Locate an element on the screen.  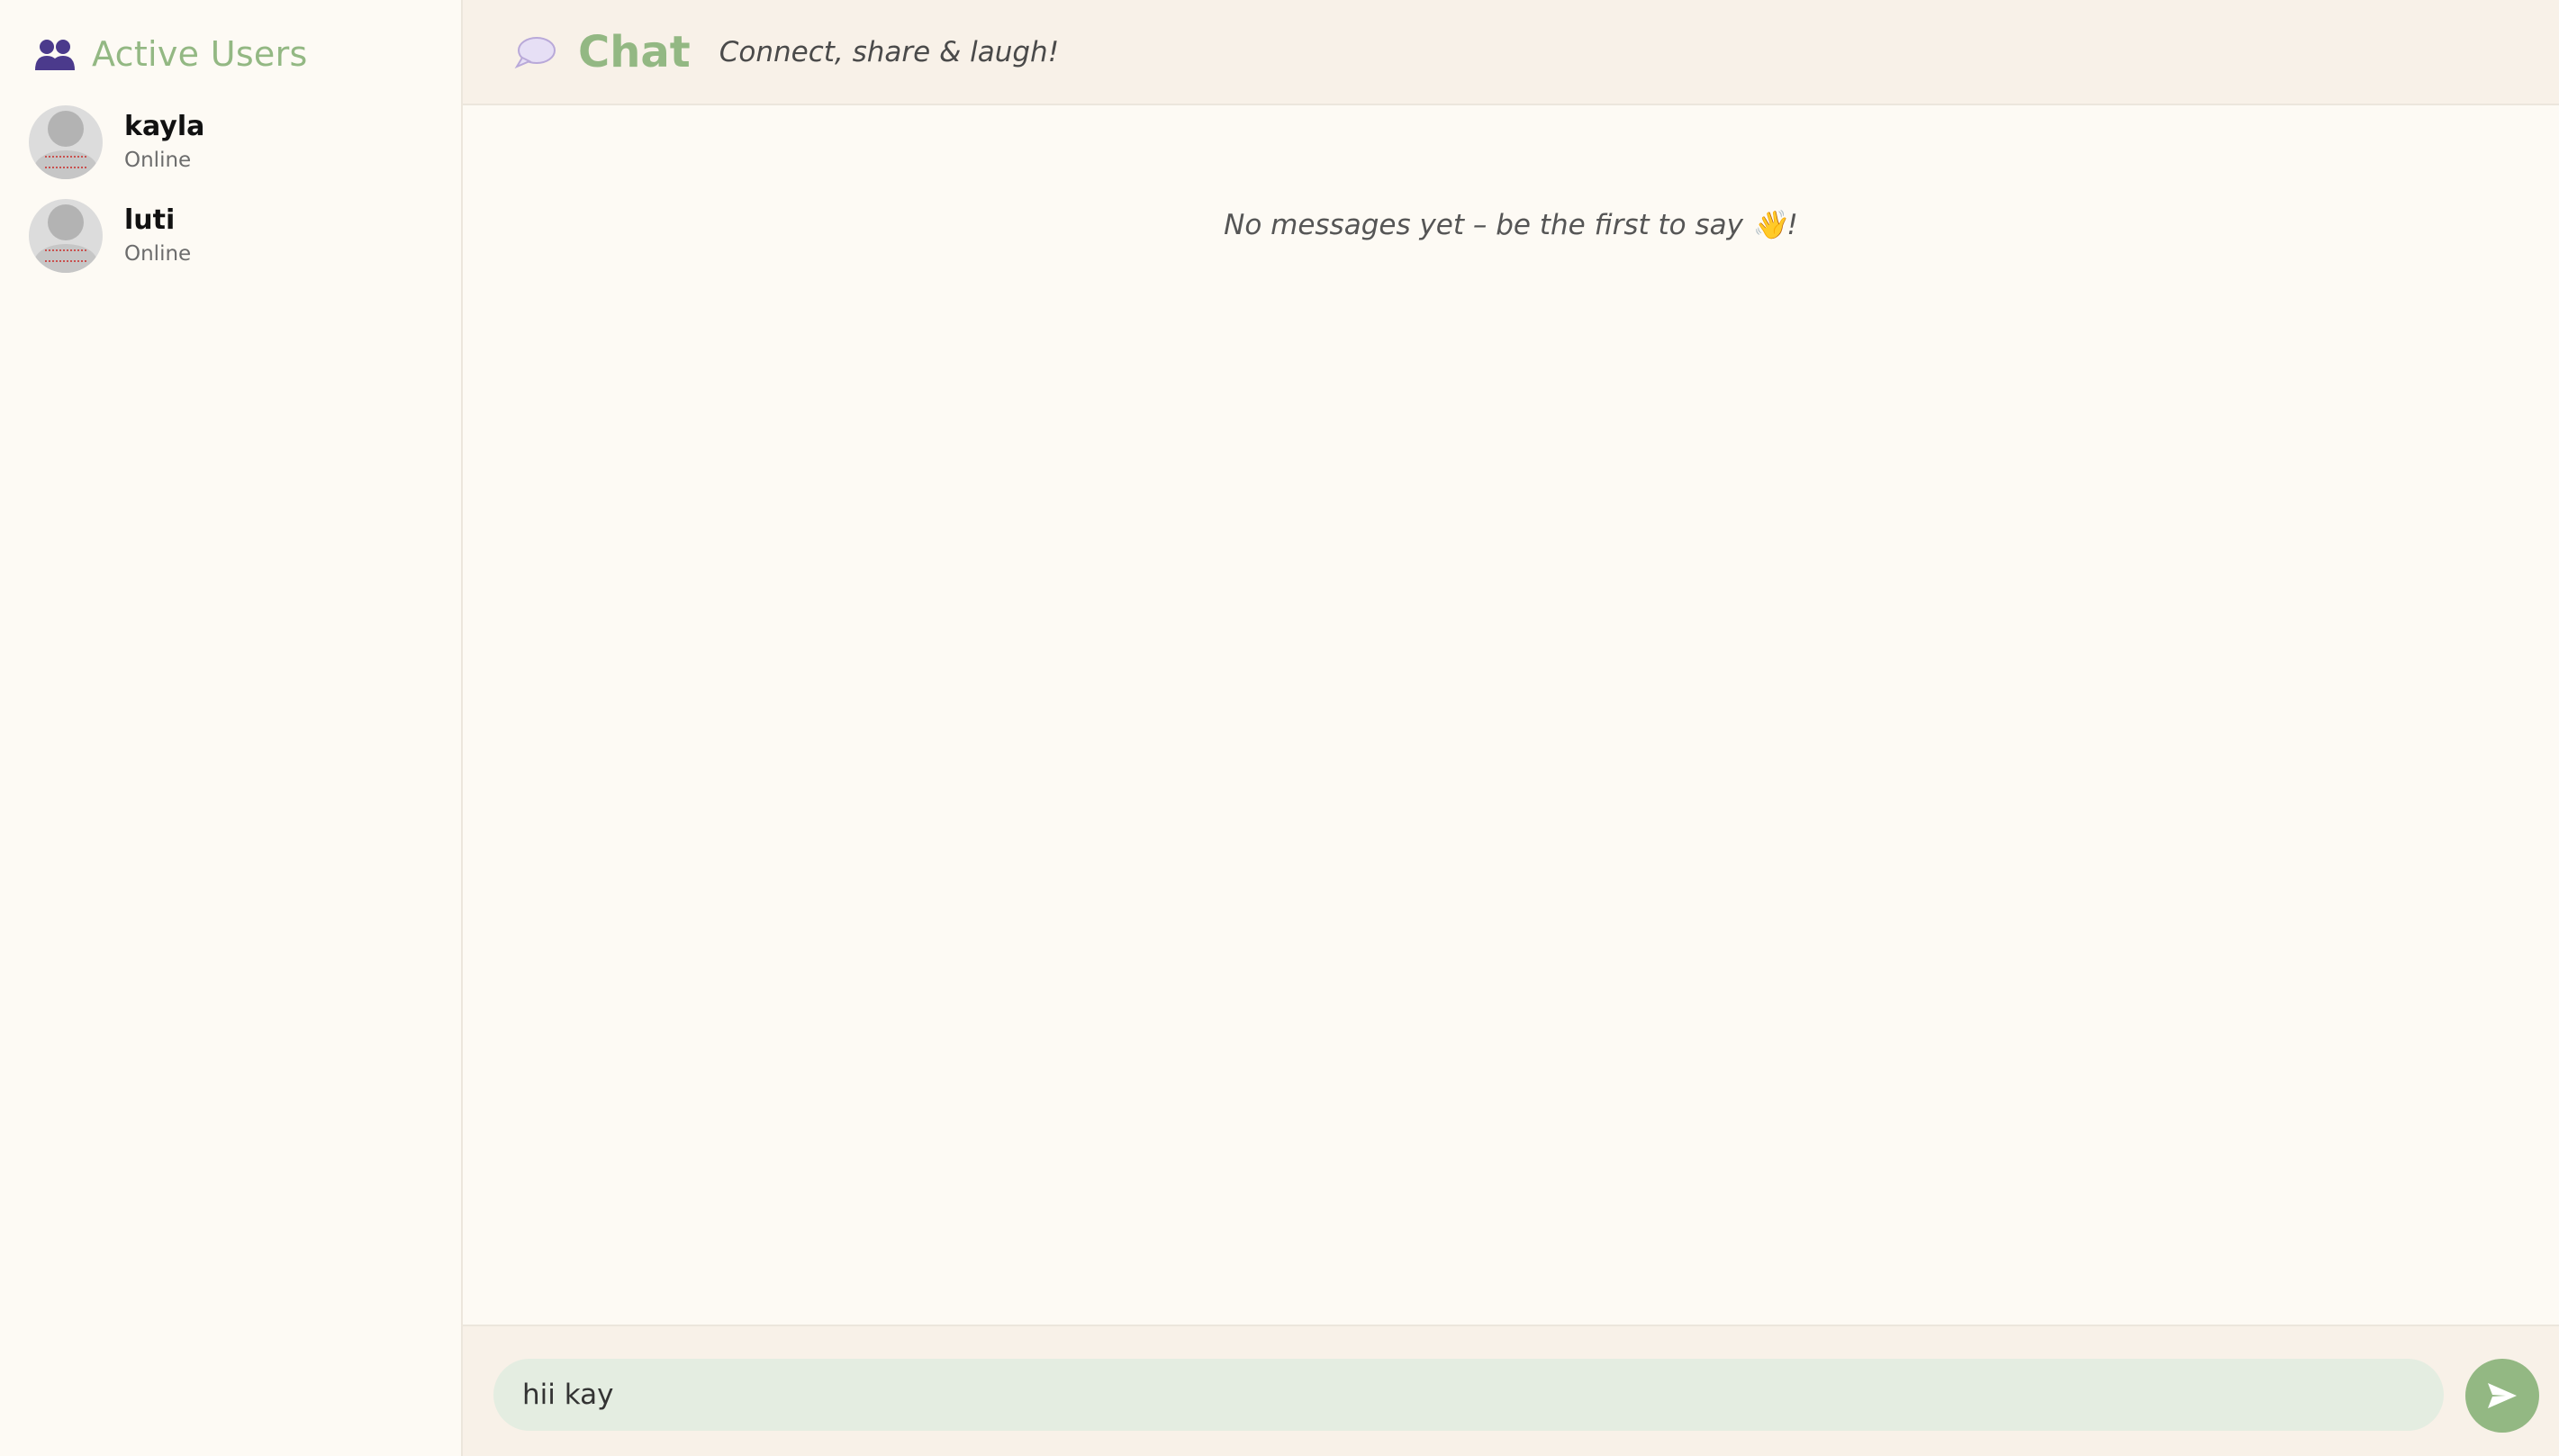
user-list: kayla Online luti Online is located at coordinates (236, 198).